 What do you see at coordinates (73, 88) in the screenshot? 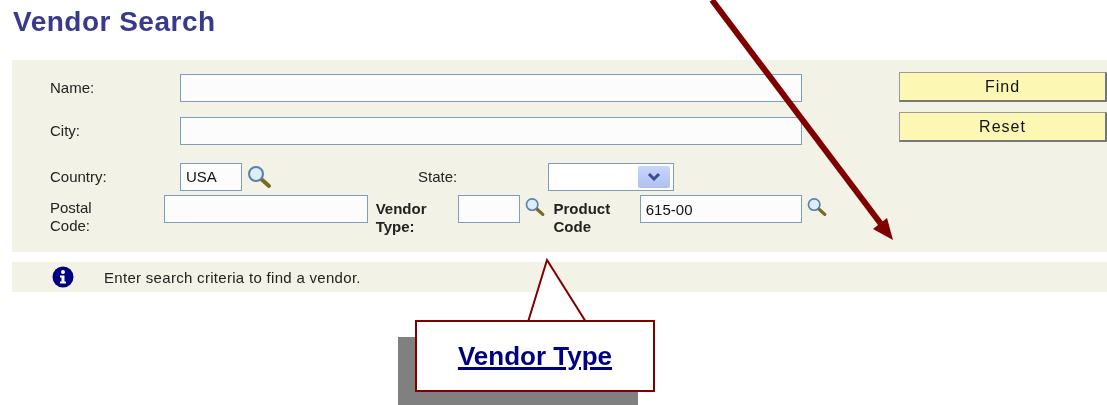
I see `field-label: Name:` at bounding box center [73, 88].